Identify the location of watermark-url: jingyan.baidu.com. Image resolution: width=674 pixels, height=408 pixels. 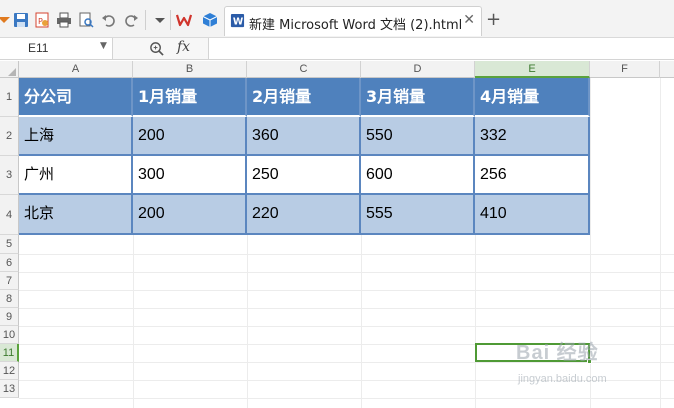
(562, 379).